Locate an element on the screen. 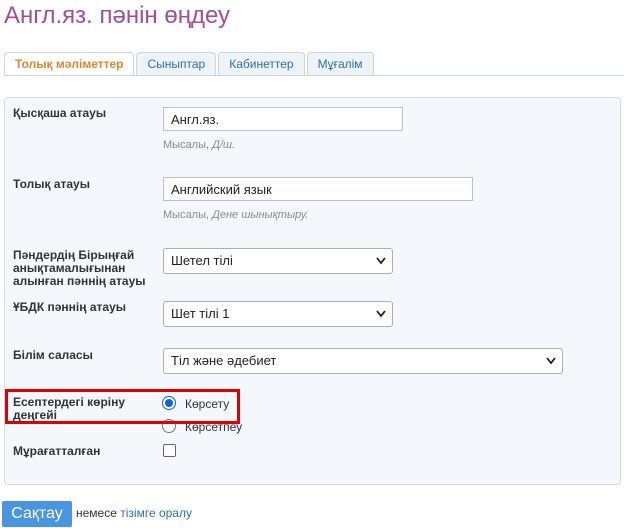  full-name-input: Английский язык is located at coordinates (318, 189).